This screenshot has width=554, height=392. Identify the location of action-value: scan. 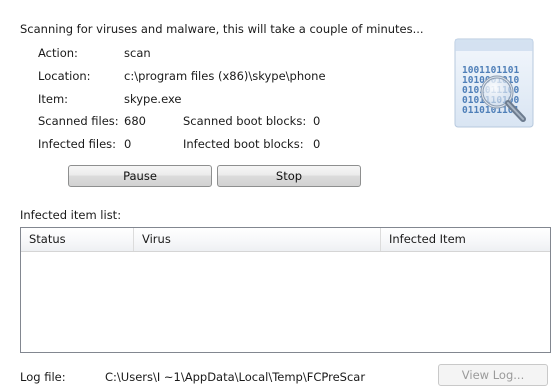
(137, 53).